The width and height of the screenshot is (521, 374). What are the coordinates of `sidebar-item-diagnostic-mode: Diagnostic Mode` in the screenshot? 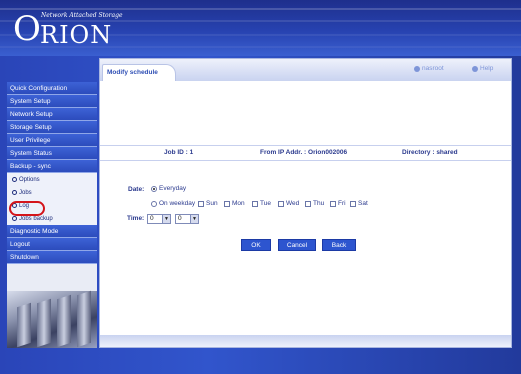 It's located at (52, 231).